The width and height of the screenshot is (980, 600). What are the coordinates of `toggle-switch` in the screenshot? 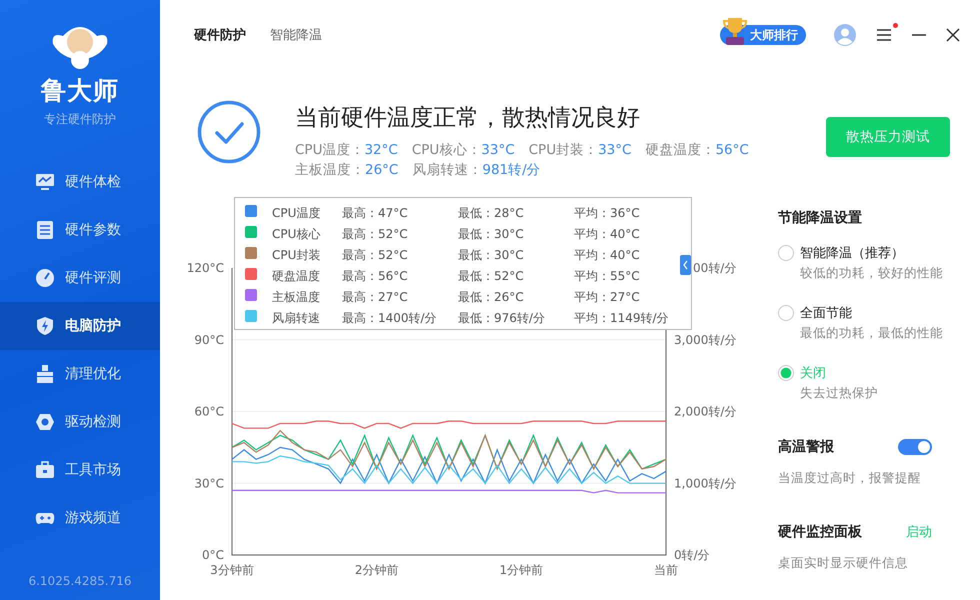 It's located at (915, 447).